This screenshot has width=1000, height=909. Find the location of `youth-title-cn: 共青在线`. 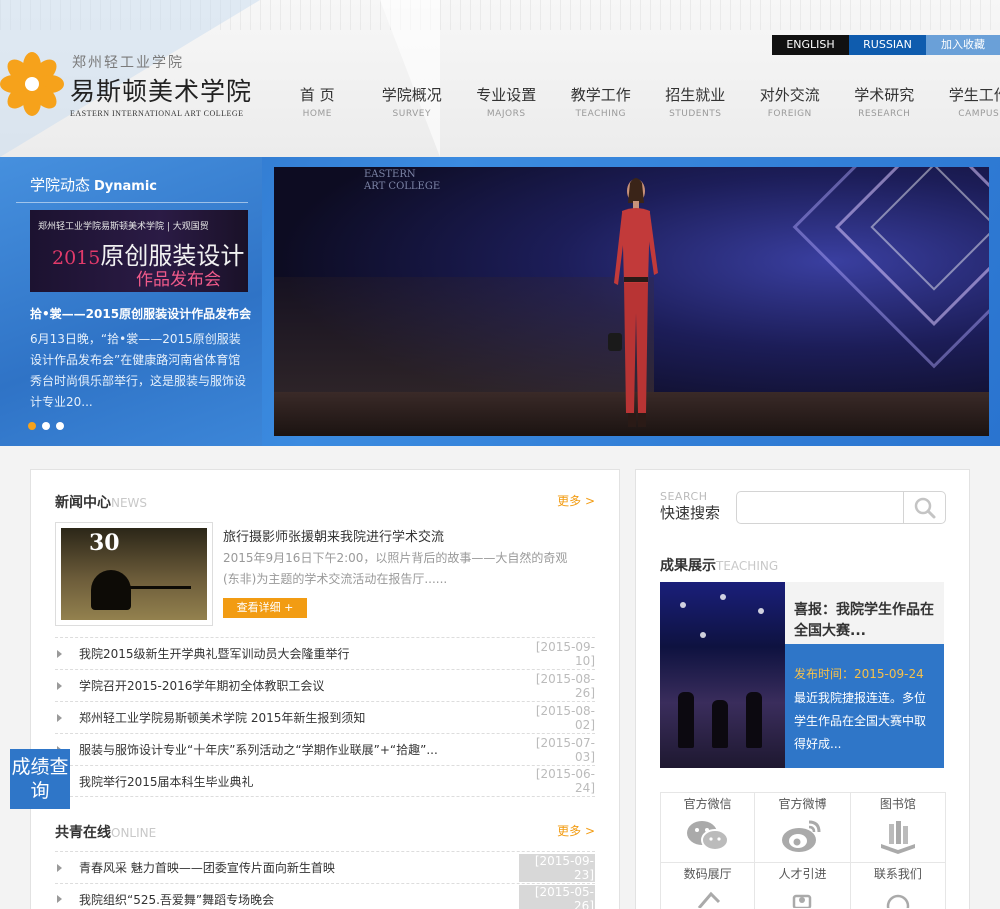

youth-title-cn: 共青在线 is located at coordinates (83, 833).